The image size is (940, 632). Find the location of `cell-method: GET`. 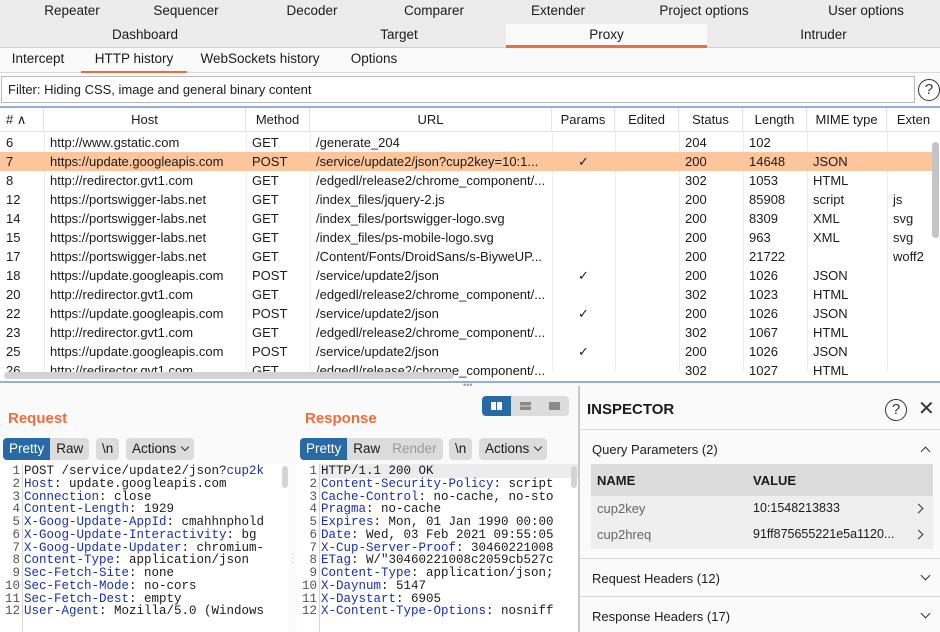

cell-method: GET is located at coordinates (265, 199).